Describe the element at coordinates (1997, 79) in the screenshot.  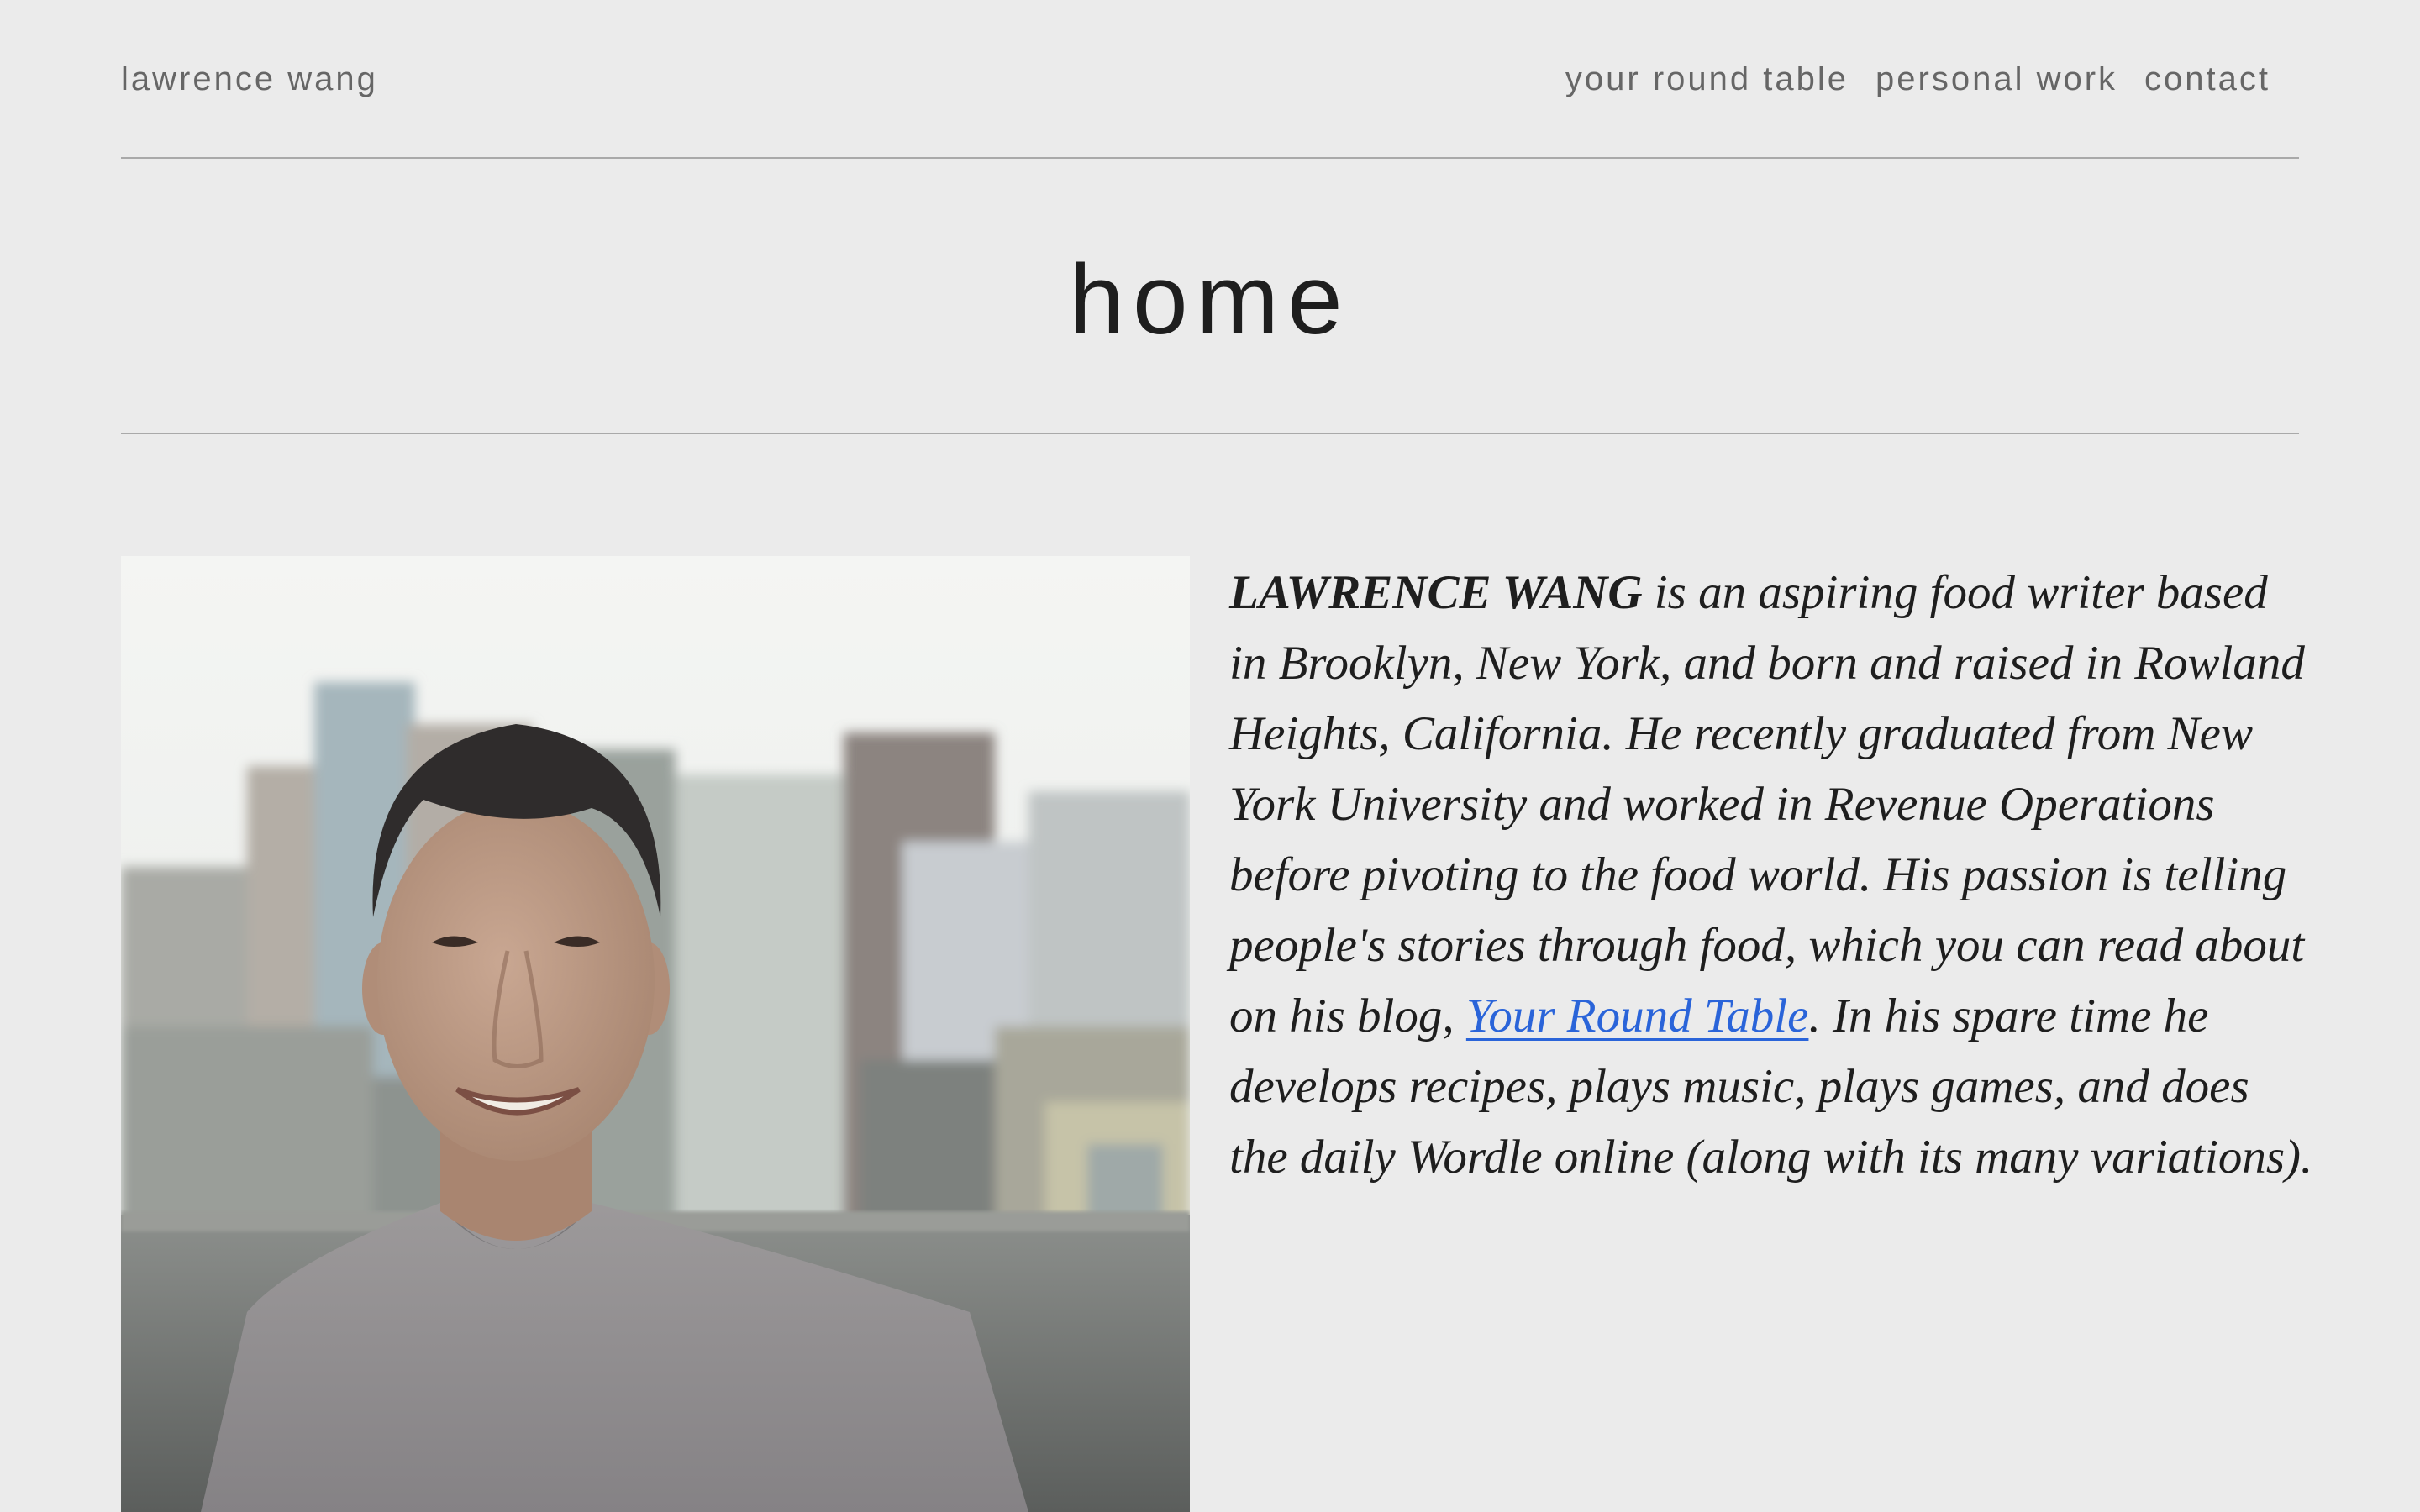
I see `nav-link-personal-work: personal work` at that location.